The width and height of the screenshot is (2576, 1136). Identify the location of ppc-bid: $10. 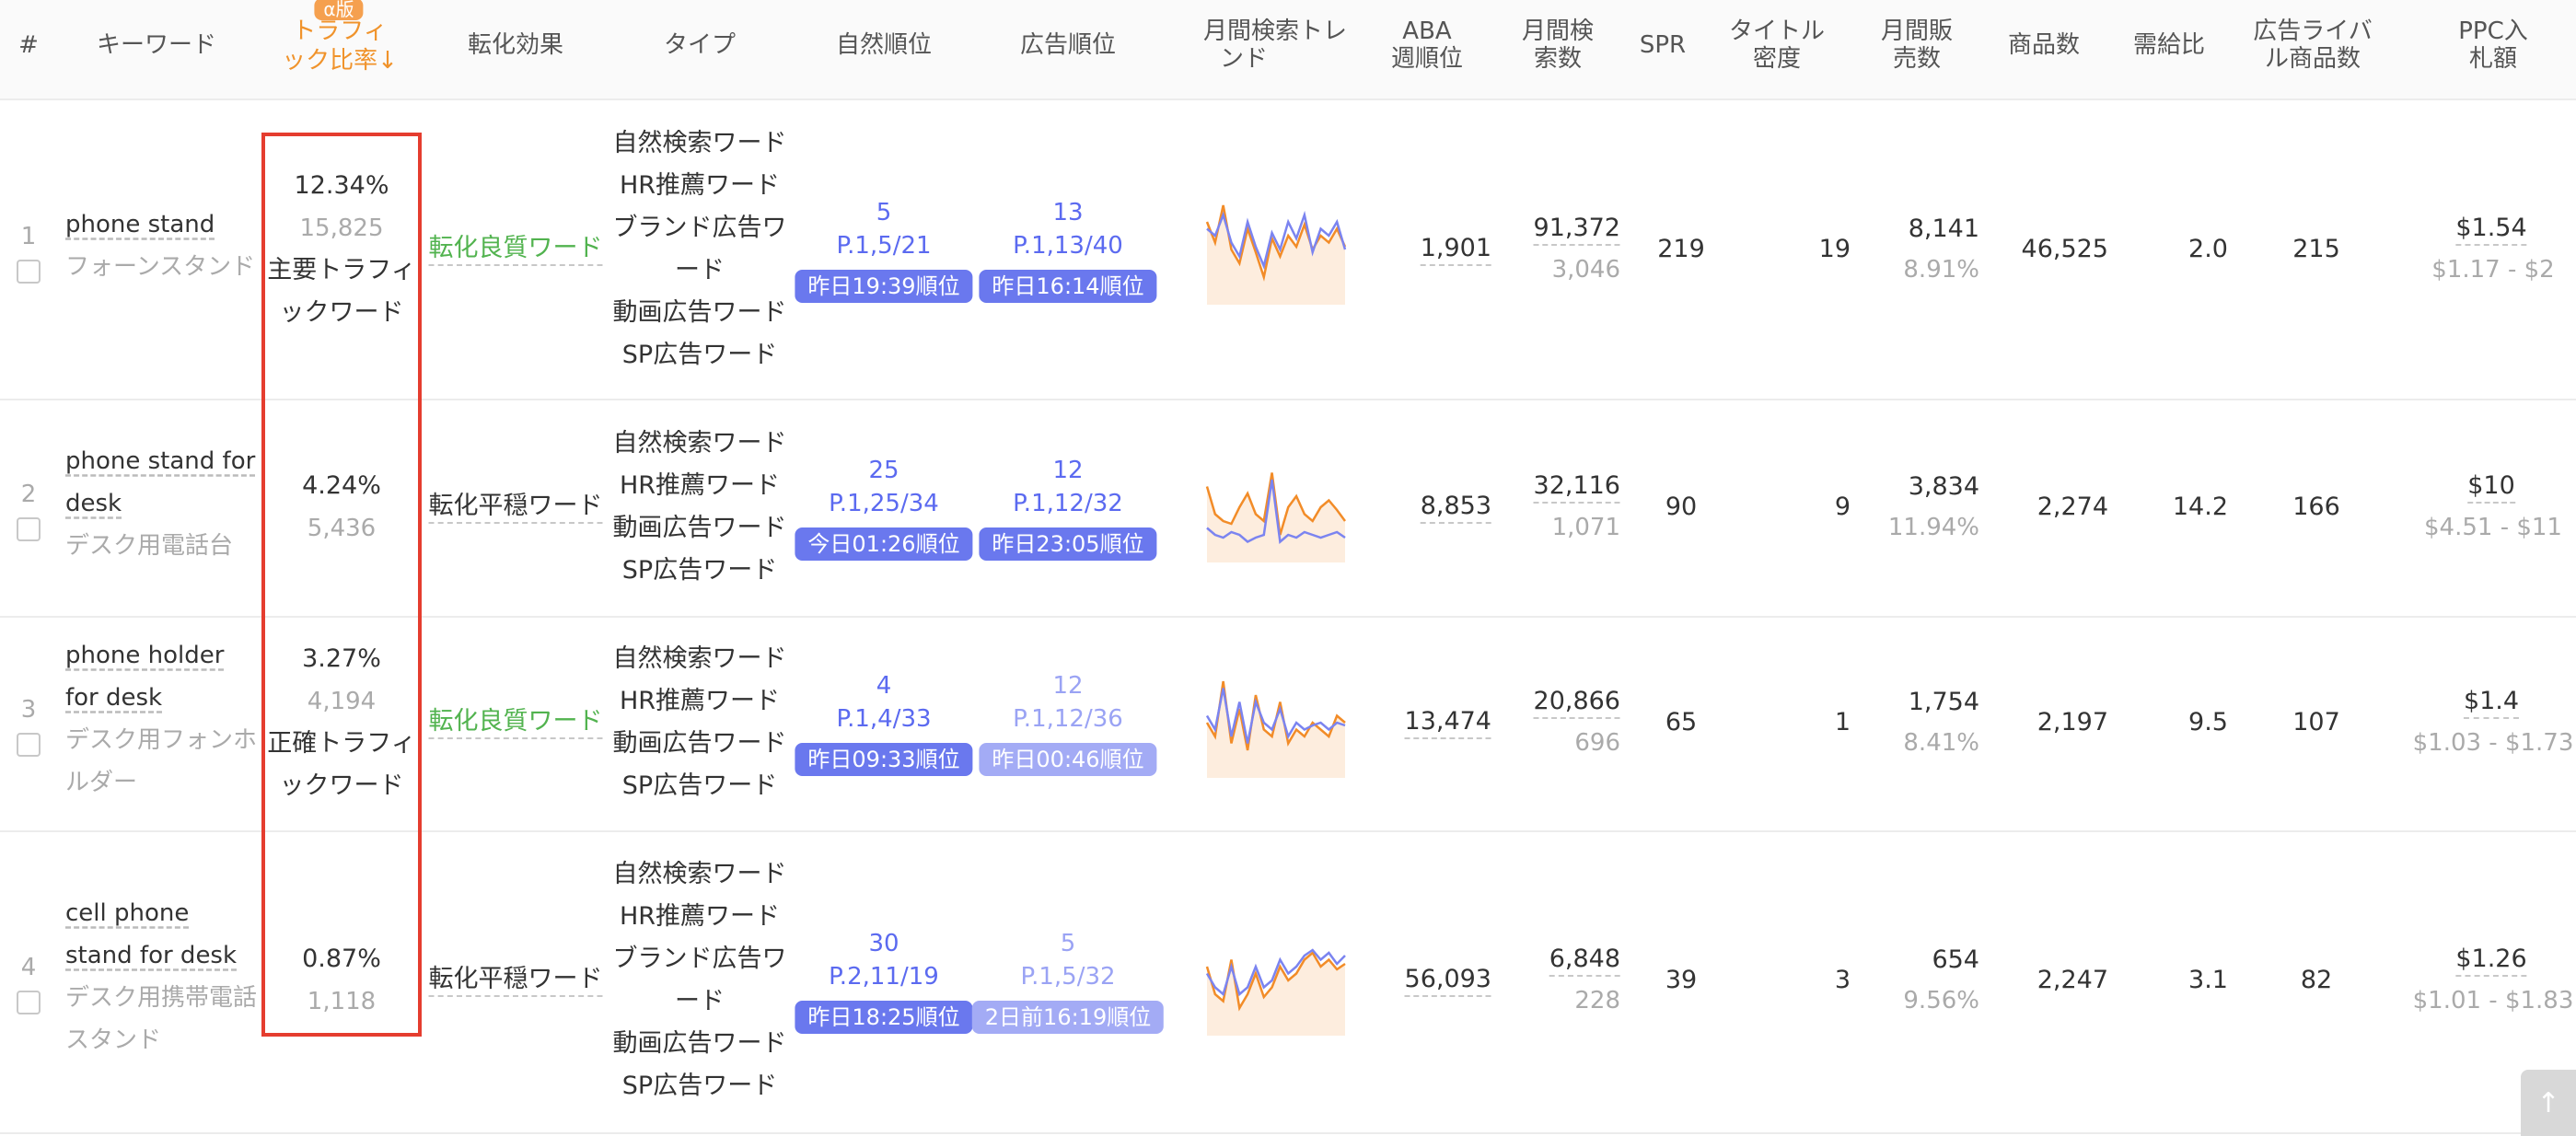
(2491, 487).